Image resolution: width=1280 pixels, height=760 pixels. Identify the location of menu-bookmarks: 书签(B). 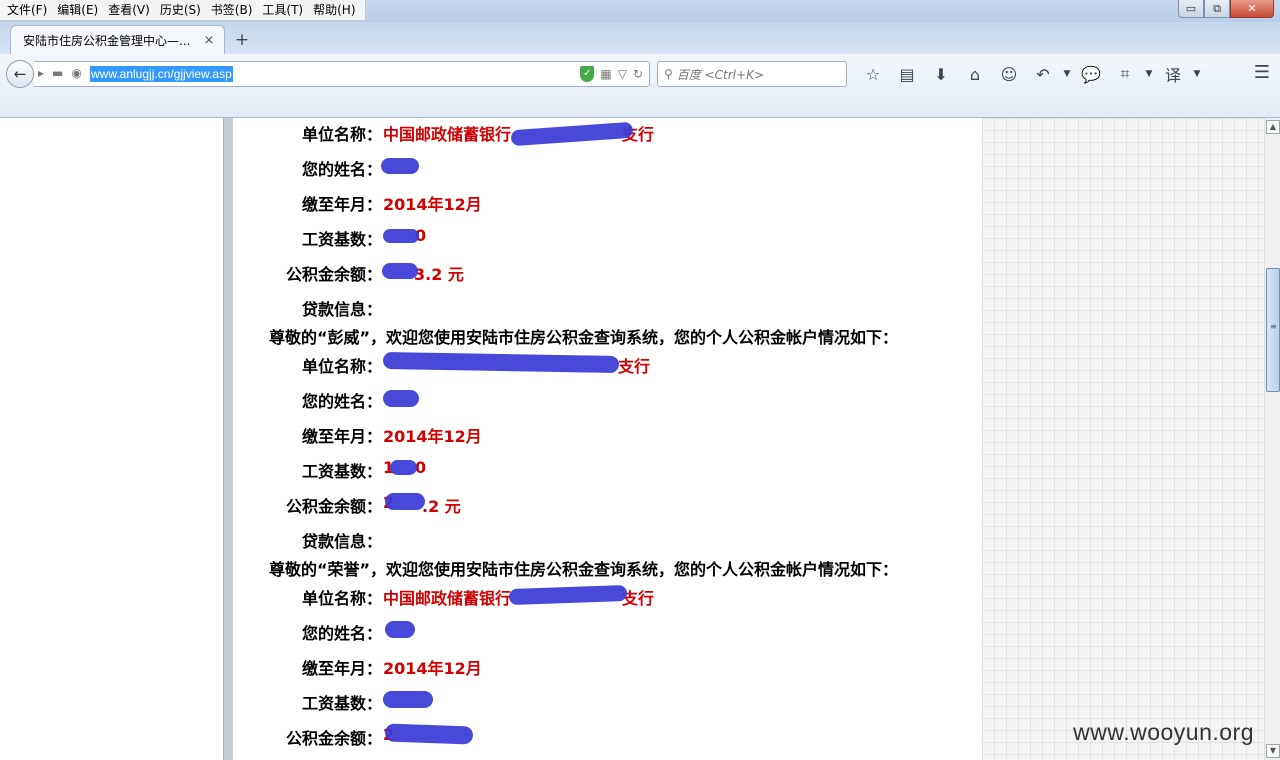
(232, 10).